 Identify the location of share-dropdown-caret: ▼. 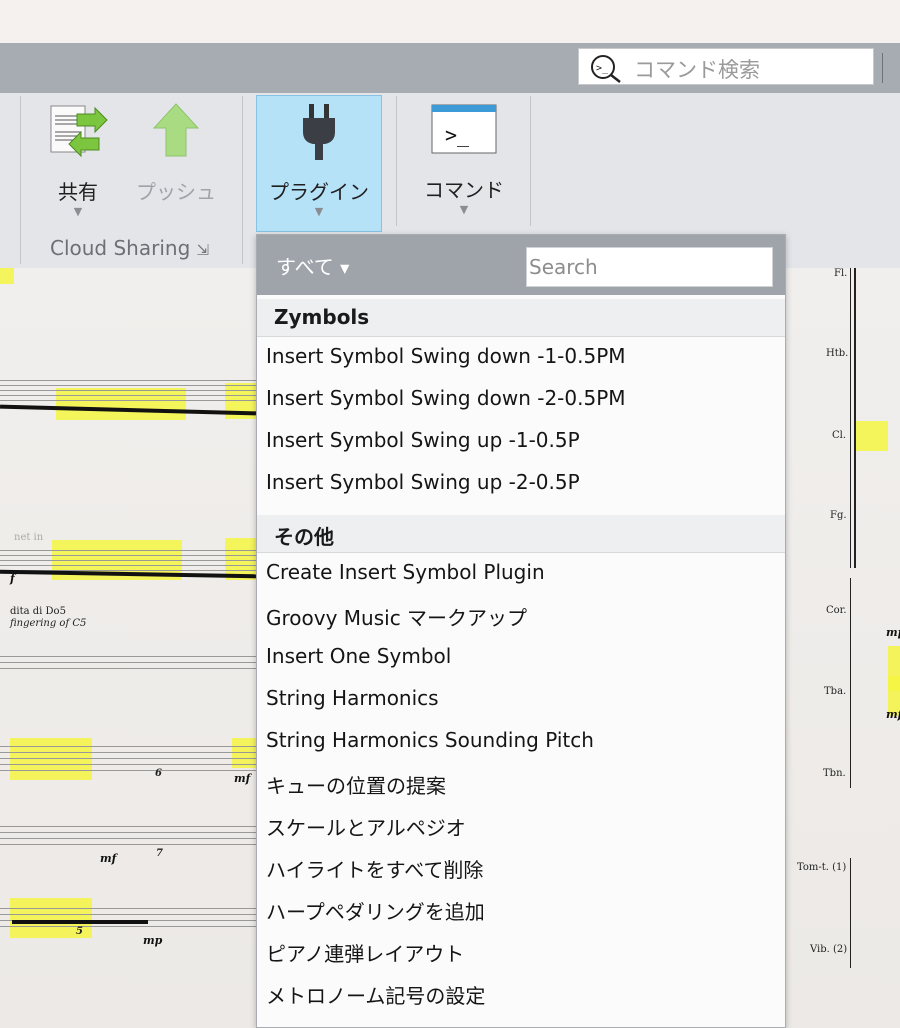
(78, 211).